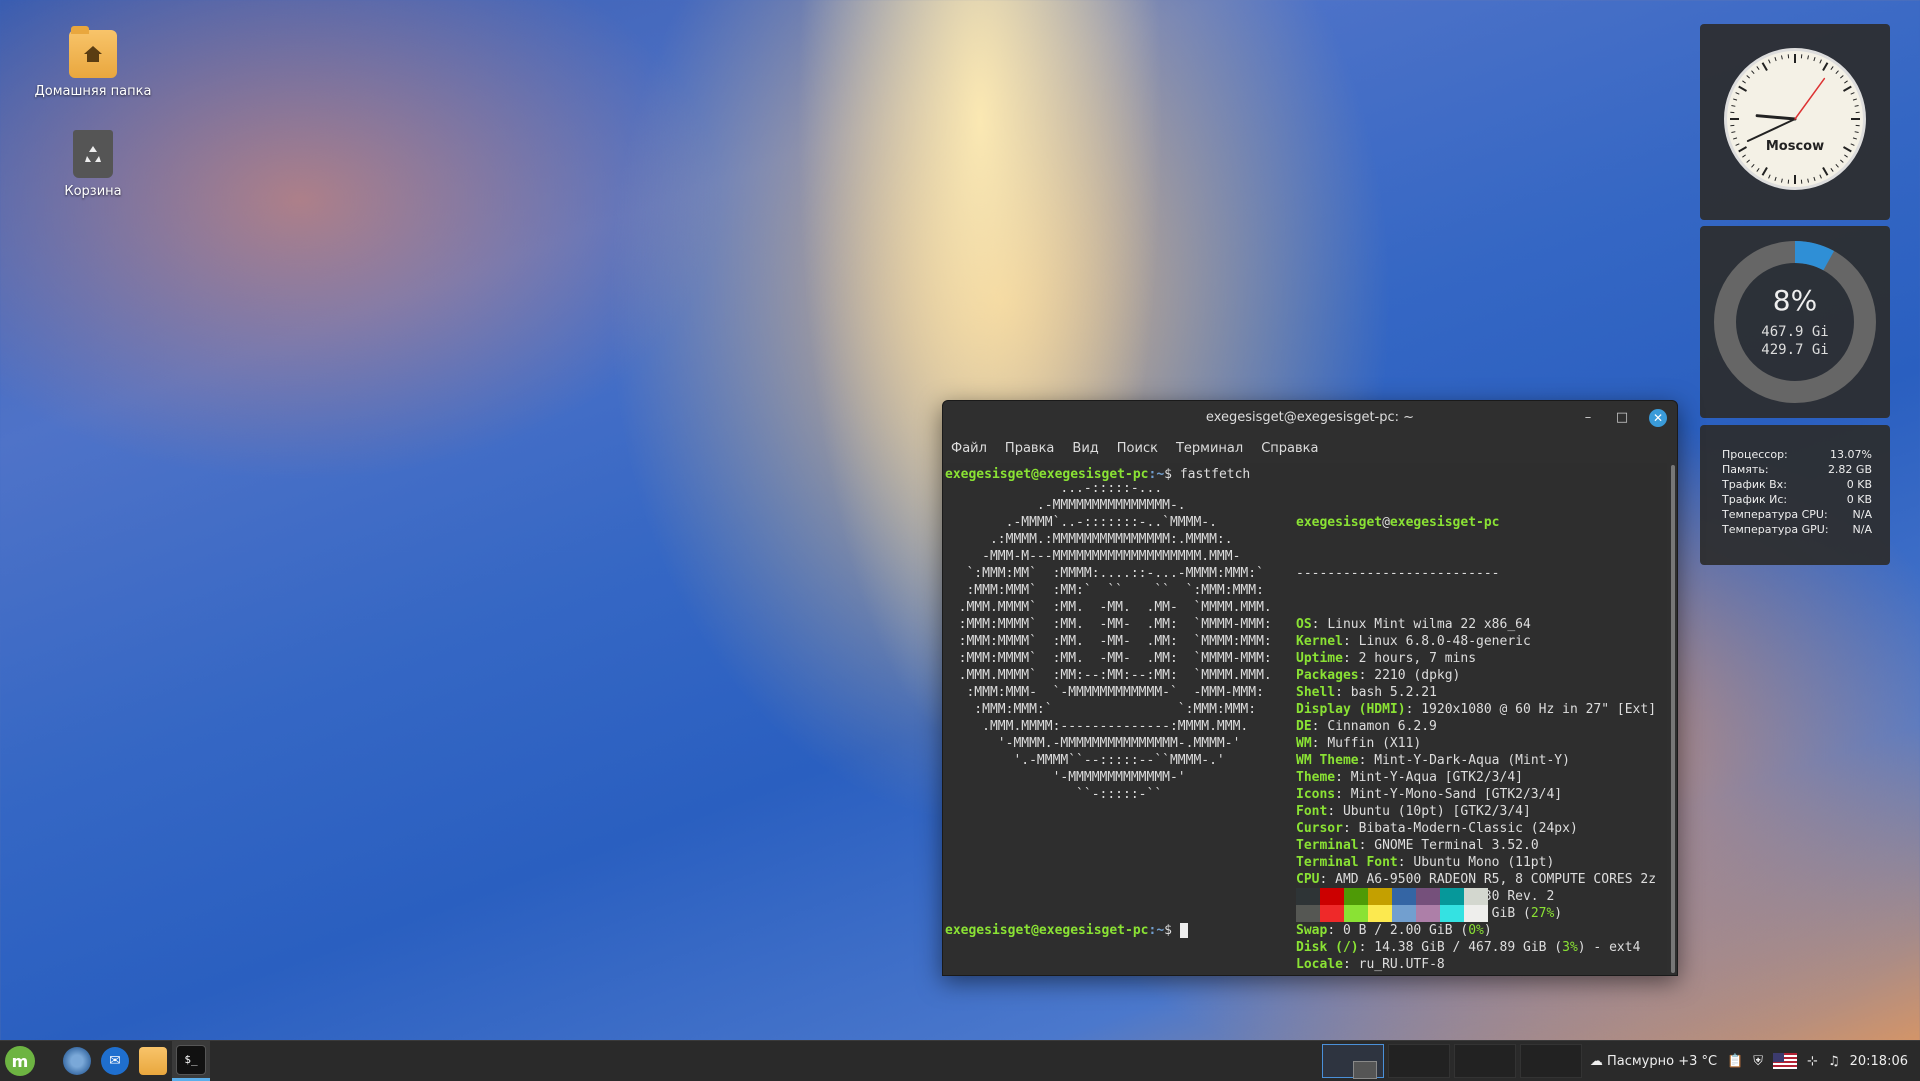  Describe the element at coordinates (1315, 777) in the screenshot. I see `info-key: Theme` at that location.